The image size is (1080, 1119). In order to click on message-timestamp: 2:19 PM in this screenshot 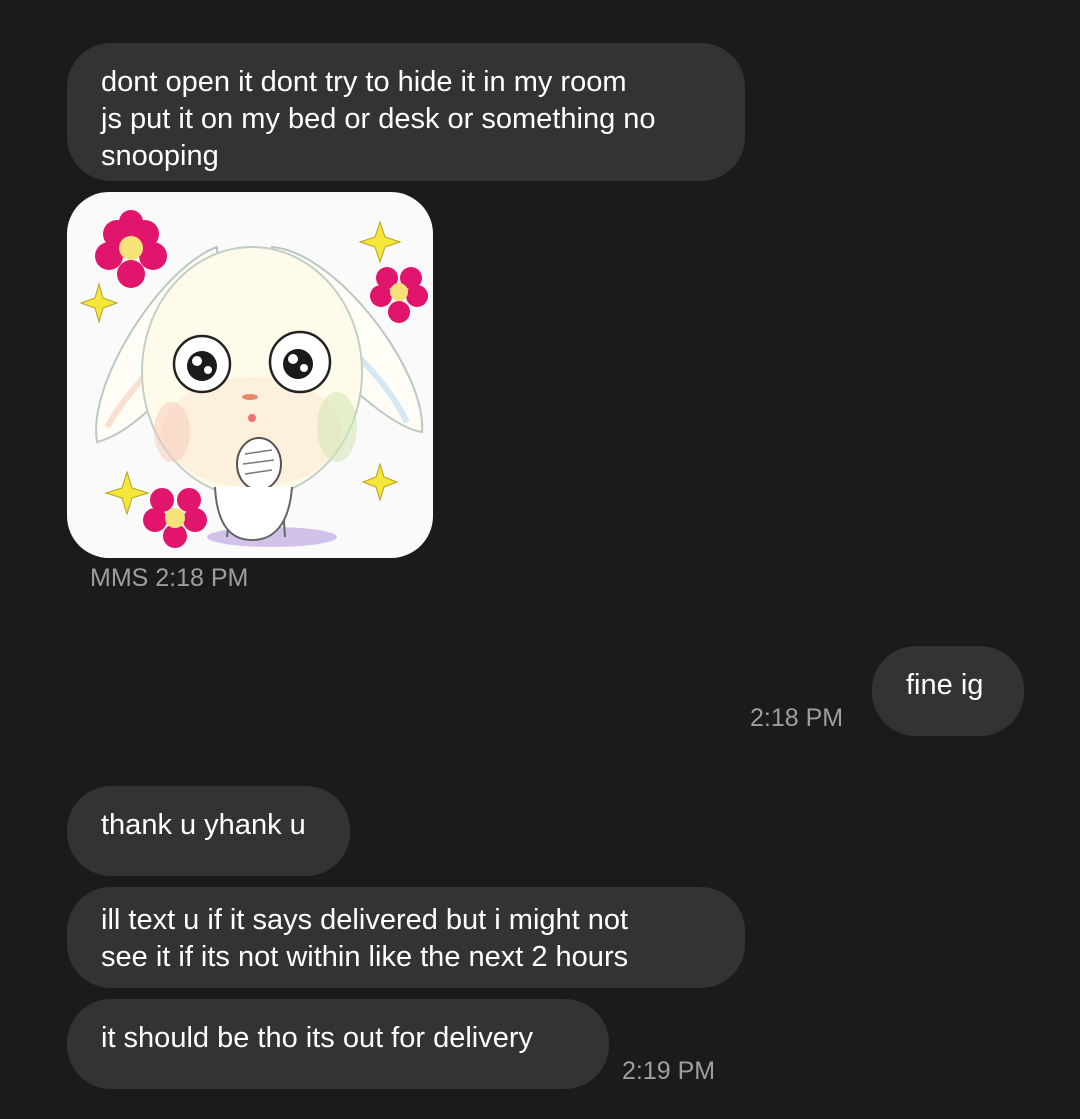, I will do `click(669, 1071)`.